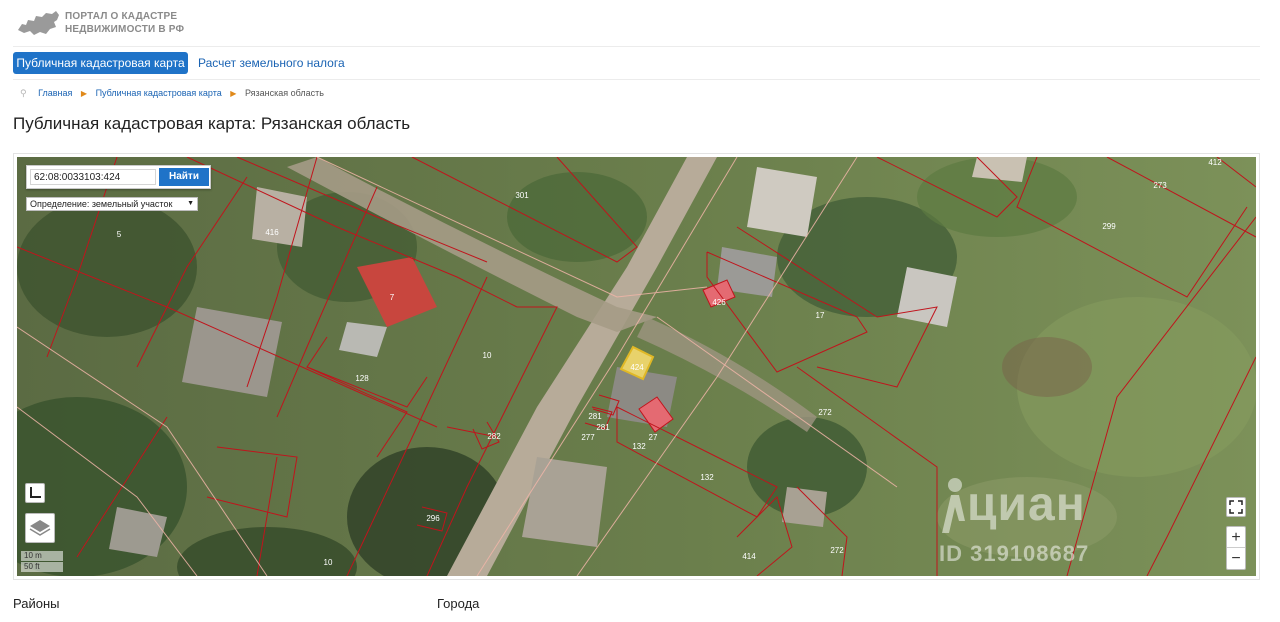 This screenshot has width=1280, height=622. I want to click on breadcrumb-current: Рязанская область, so click(284, 93).